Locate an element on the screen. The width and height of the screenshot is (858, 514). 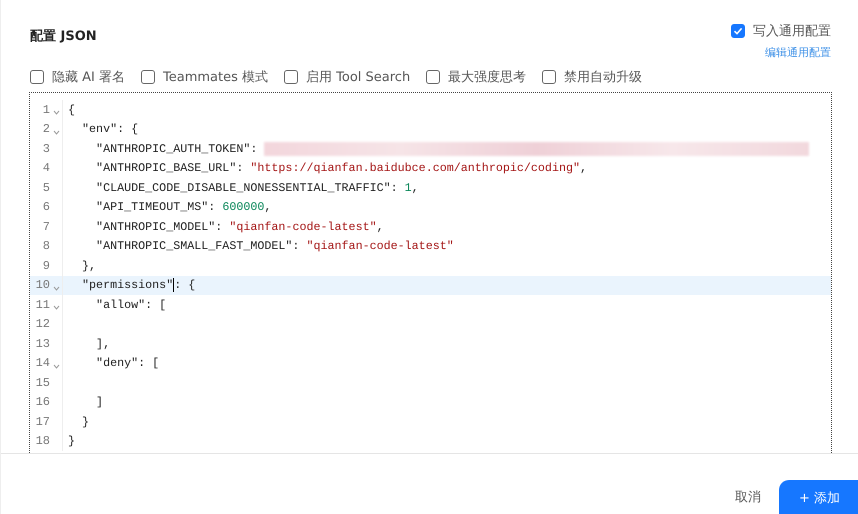
code-token: "permissions" is located at coordinates (127, 285).